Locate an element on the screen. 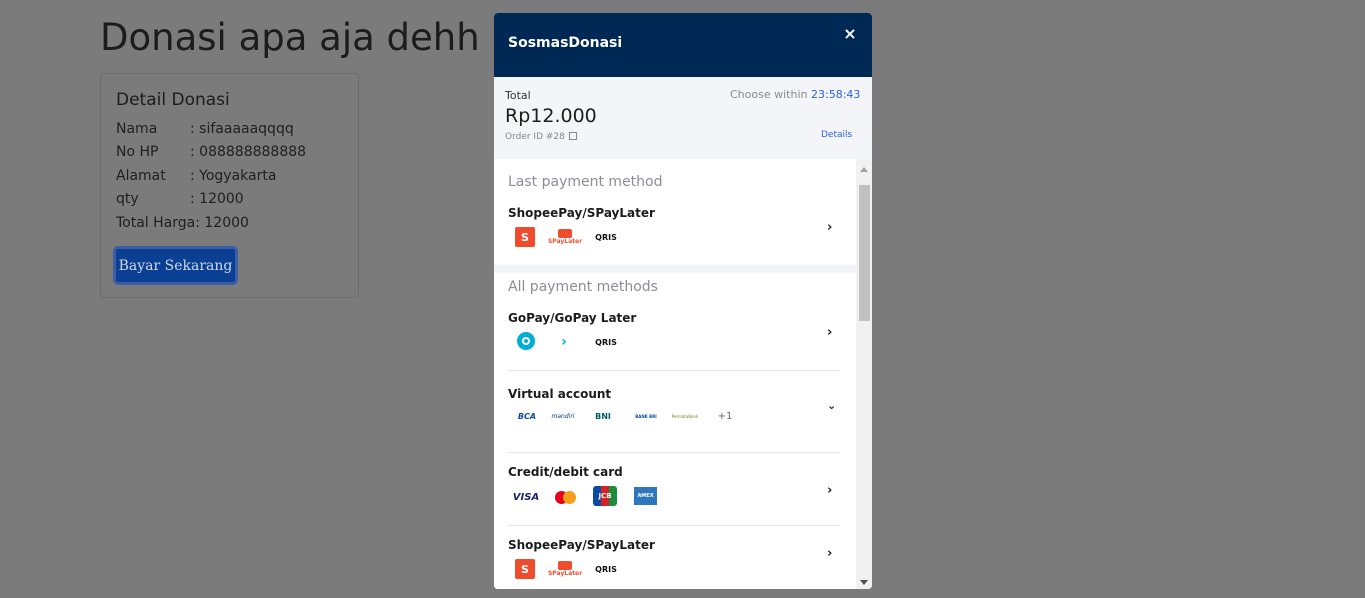  close-icon: × is located at coordinates (850, 34).